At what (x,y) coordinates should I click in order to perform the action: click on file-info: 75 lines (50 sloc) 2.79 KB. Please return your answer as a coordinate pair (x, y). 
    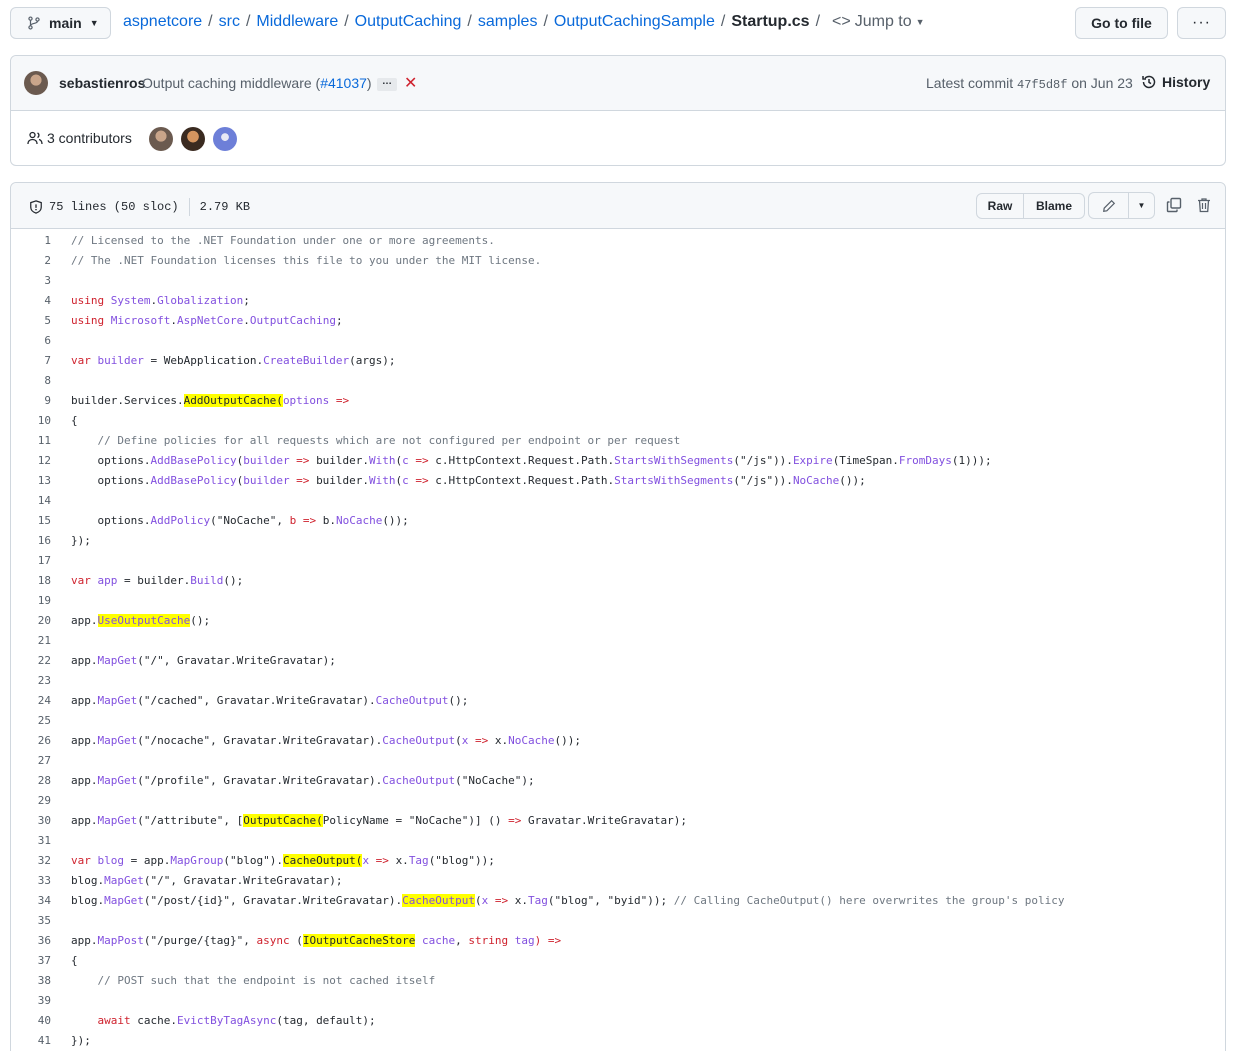
    Looking at the image, I should click on (139, 207).